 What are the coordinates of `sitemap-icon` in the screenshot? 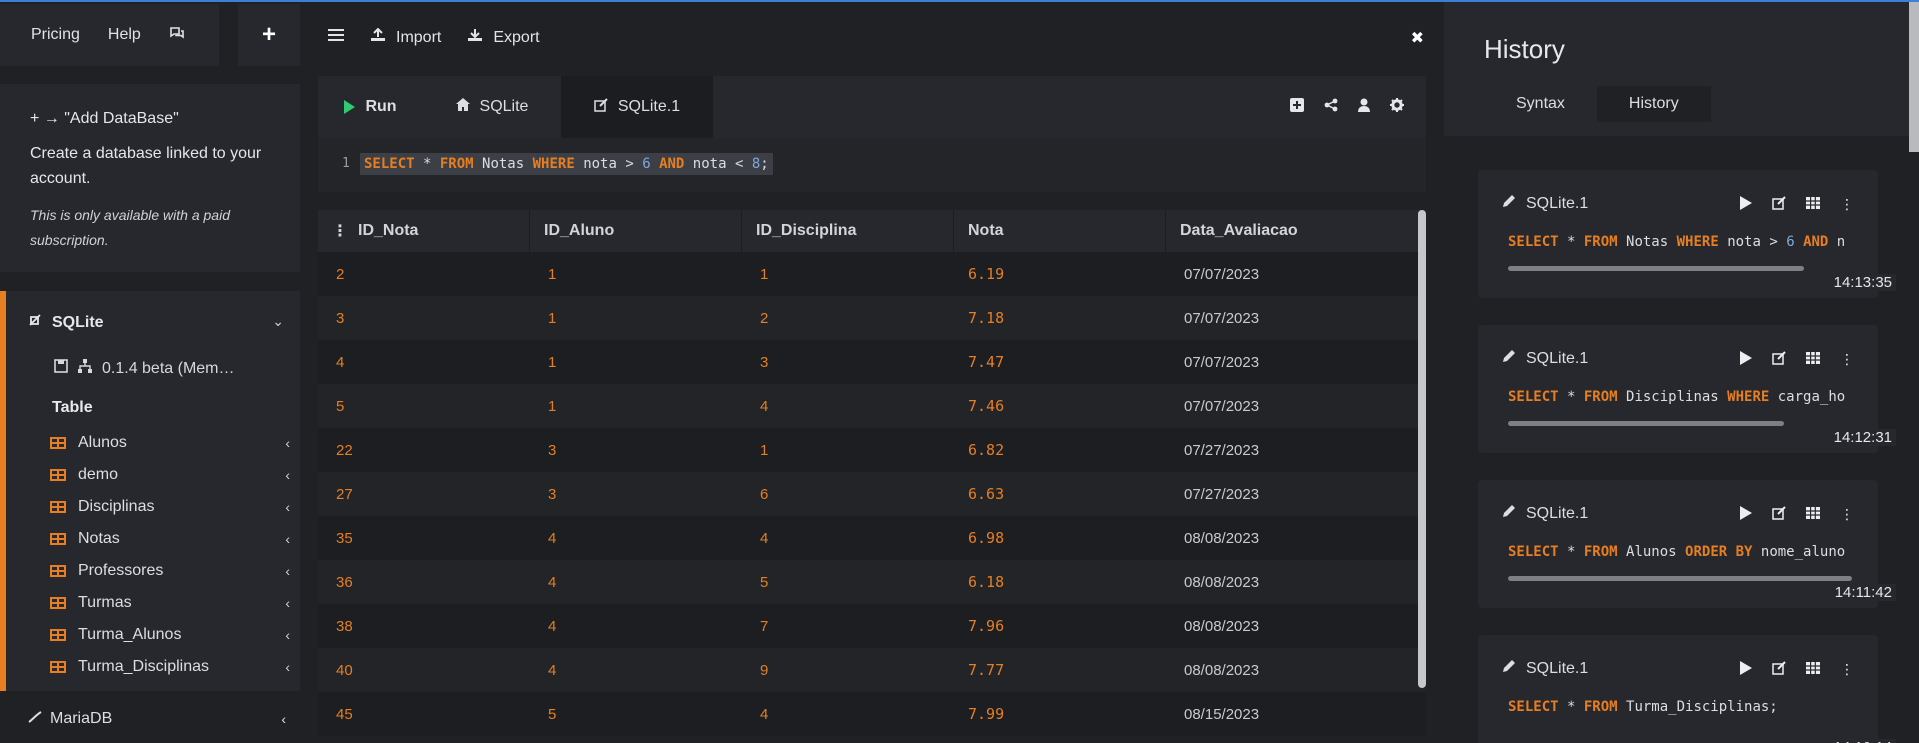 It's located at (85, 368).